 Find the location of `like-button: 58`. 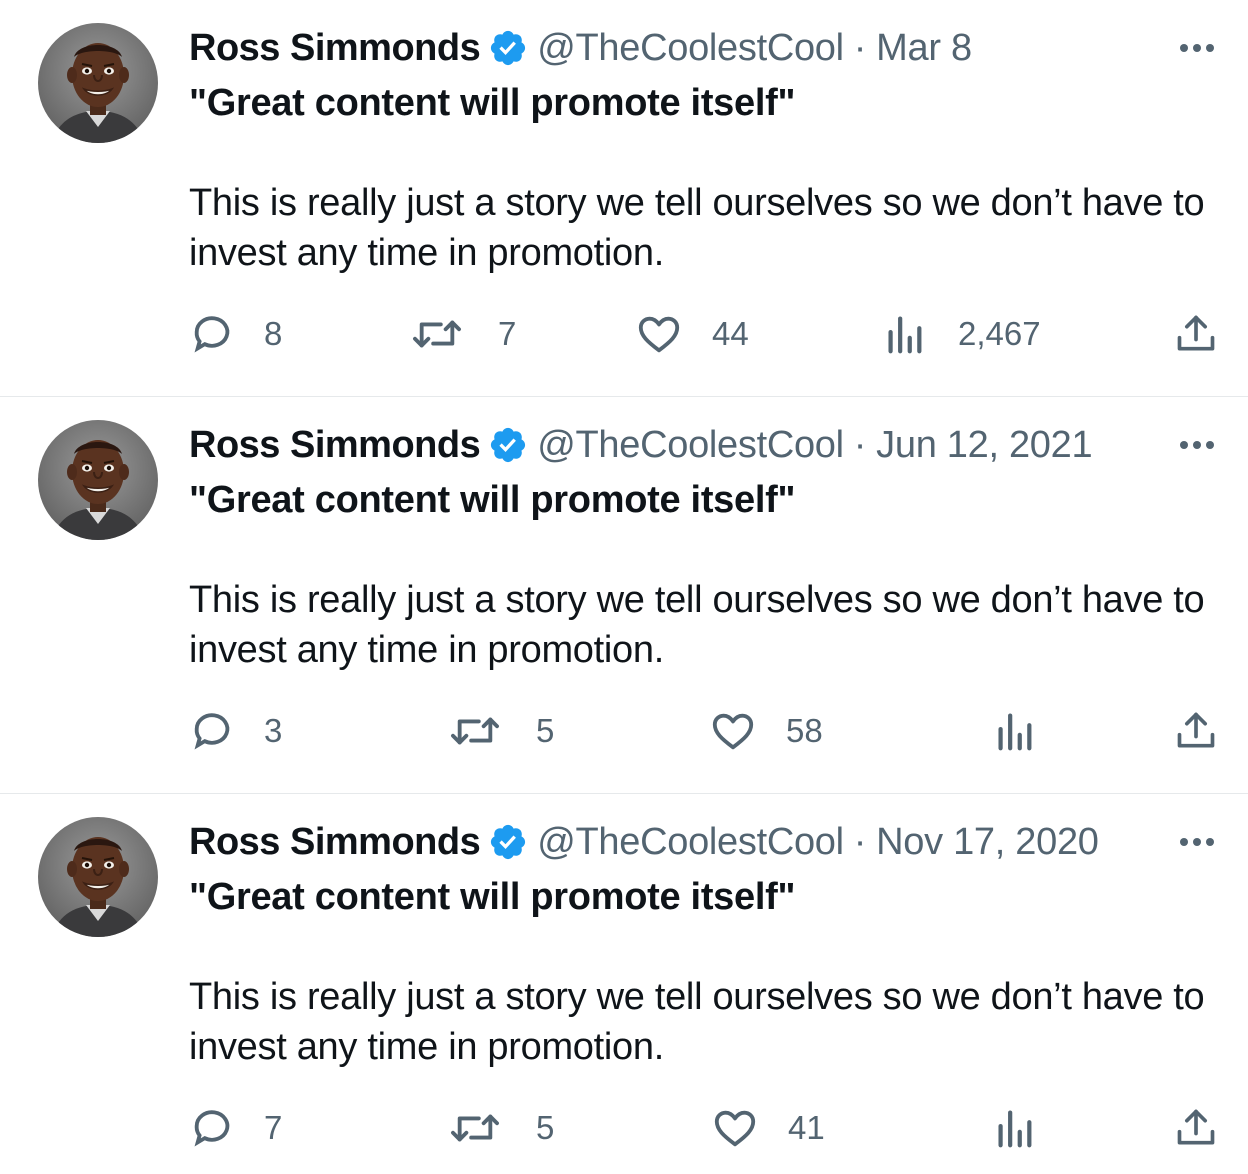

like-button: 58 is located at coordinates (766, 731).